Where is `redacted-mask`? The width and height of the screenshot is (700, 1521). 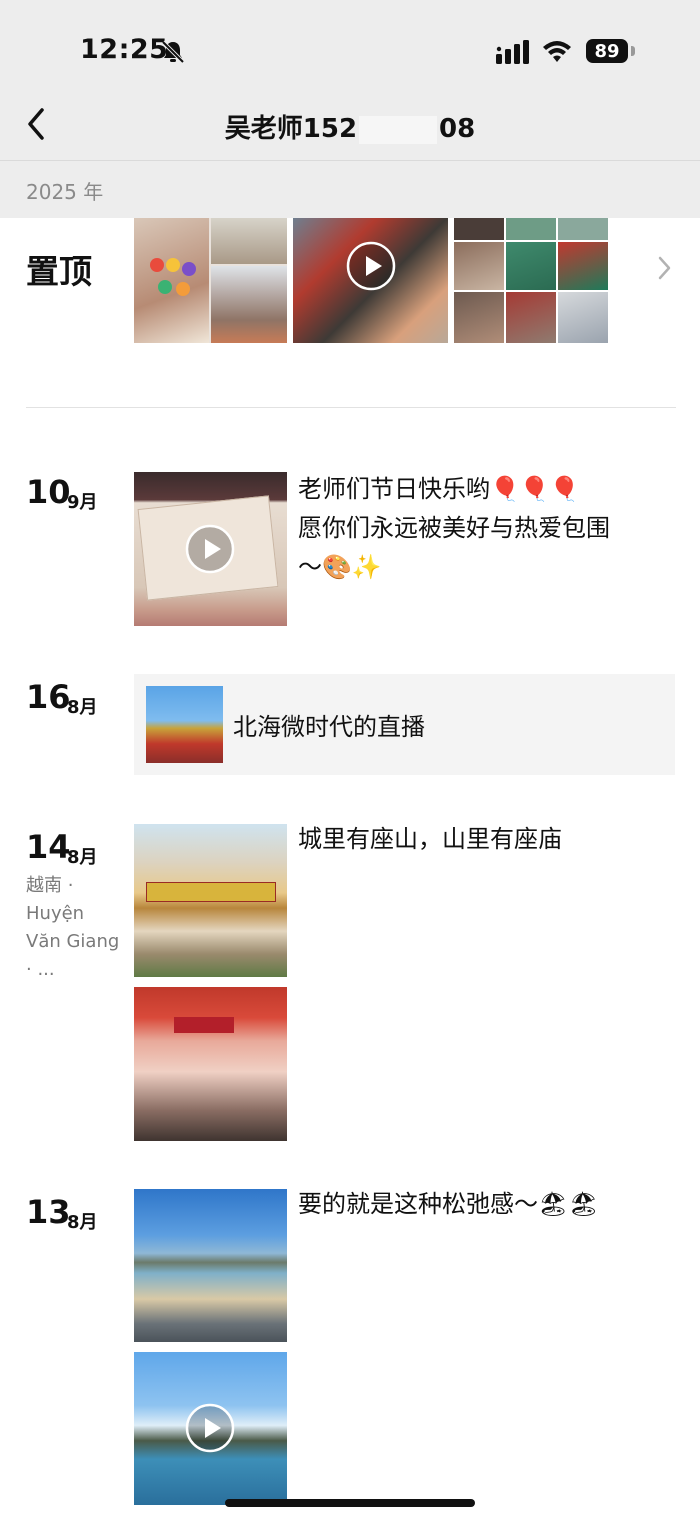 redacted-mask is located at coordinates (398, 129).